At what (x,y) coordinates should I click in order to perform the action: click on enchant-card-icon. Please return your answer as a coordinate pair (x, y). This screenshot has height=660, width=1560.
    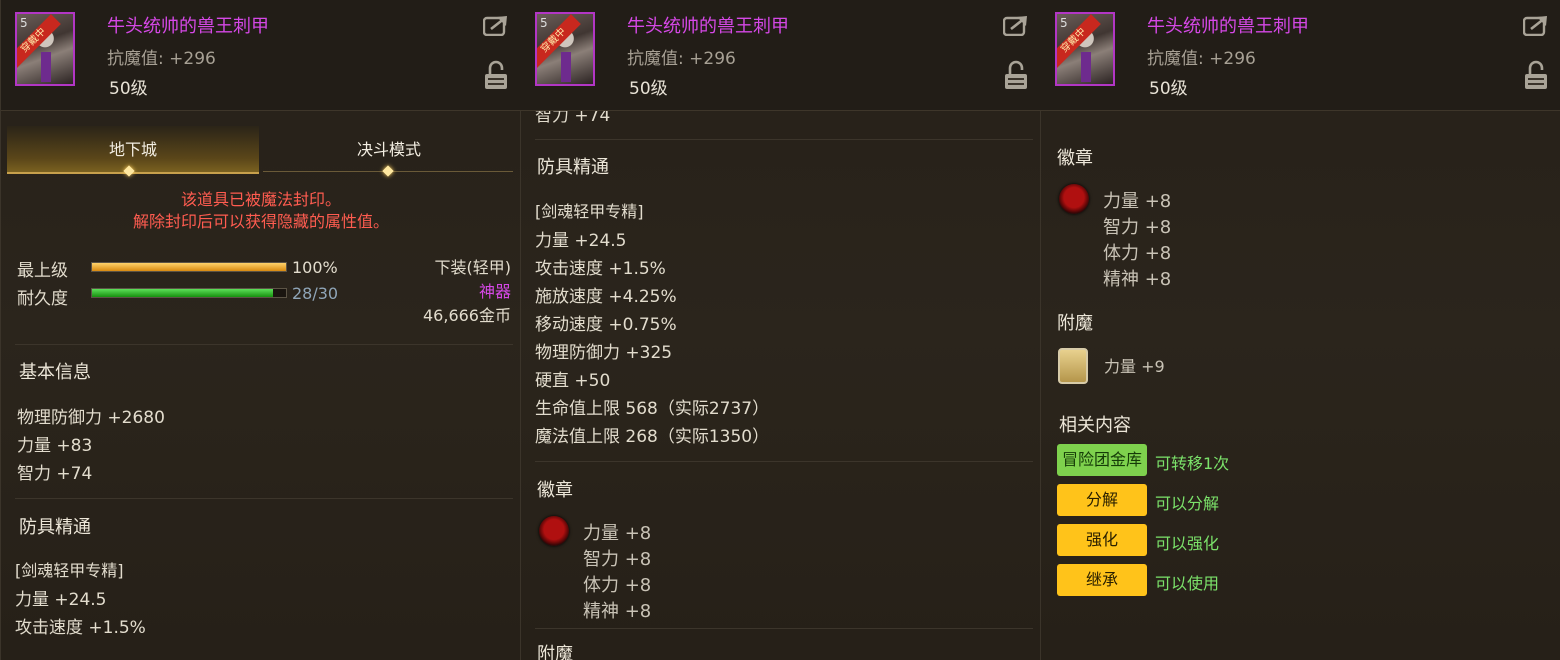
    Looking at the image, I should click on (1073, 366).